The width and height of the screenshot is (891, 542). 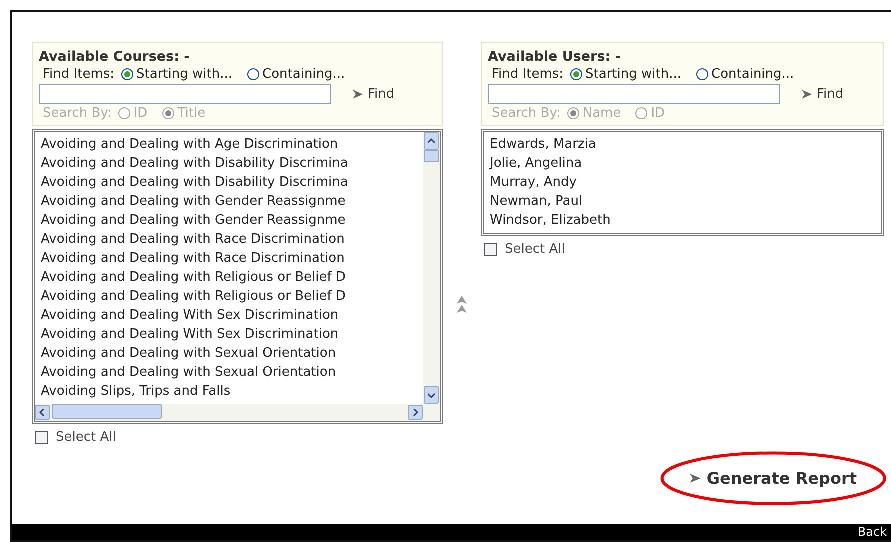 I want to click on radio-label: Name, so click(x=602, y=113).